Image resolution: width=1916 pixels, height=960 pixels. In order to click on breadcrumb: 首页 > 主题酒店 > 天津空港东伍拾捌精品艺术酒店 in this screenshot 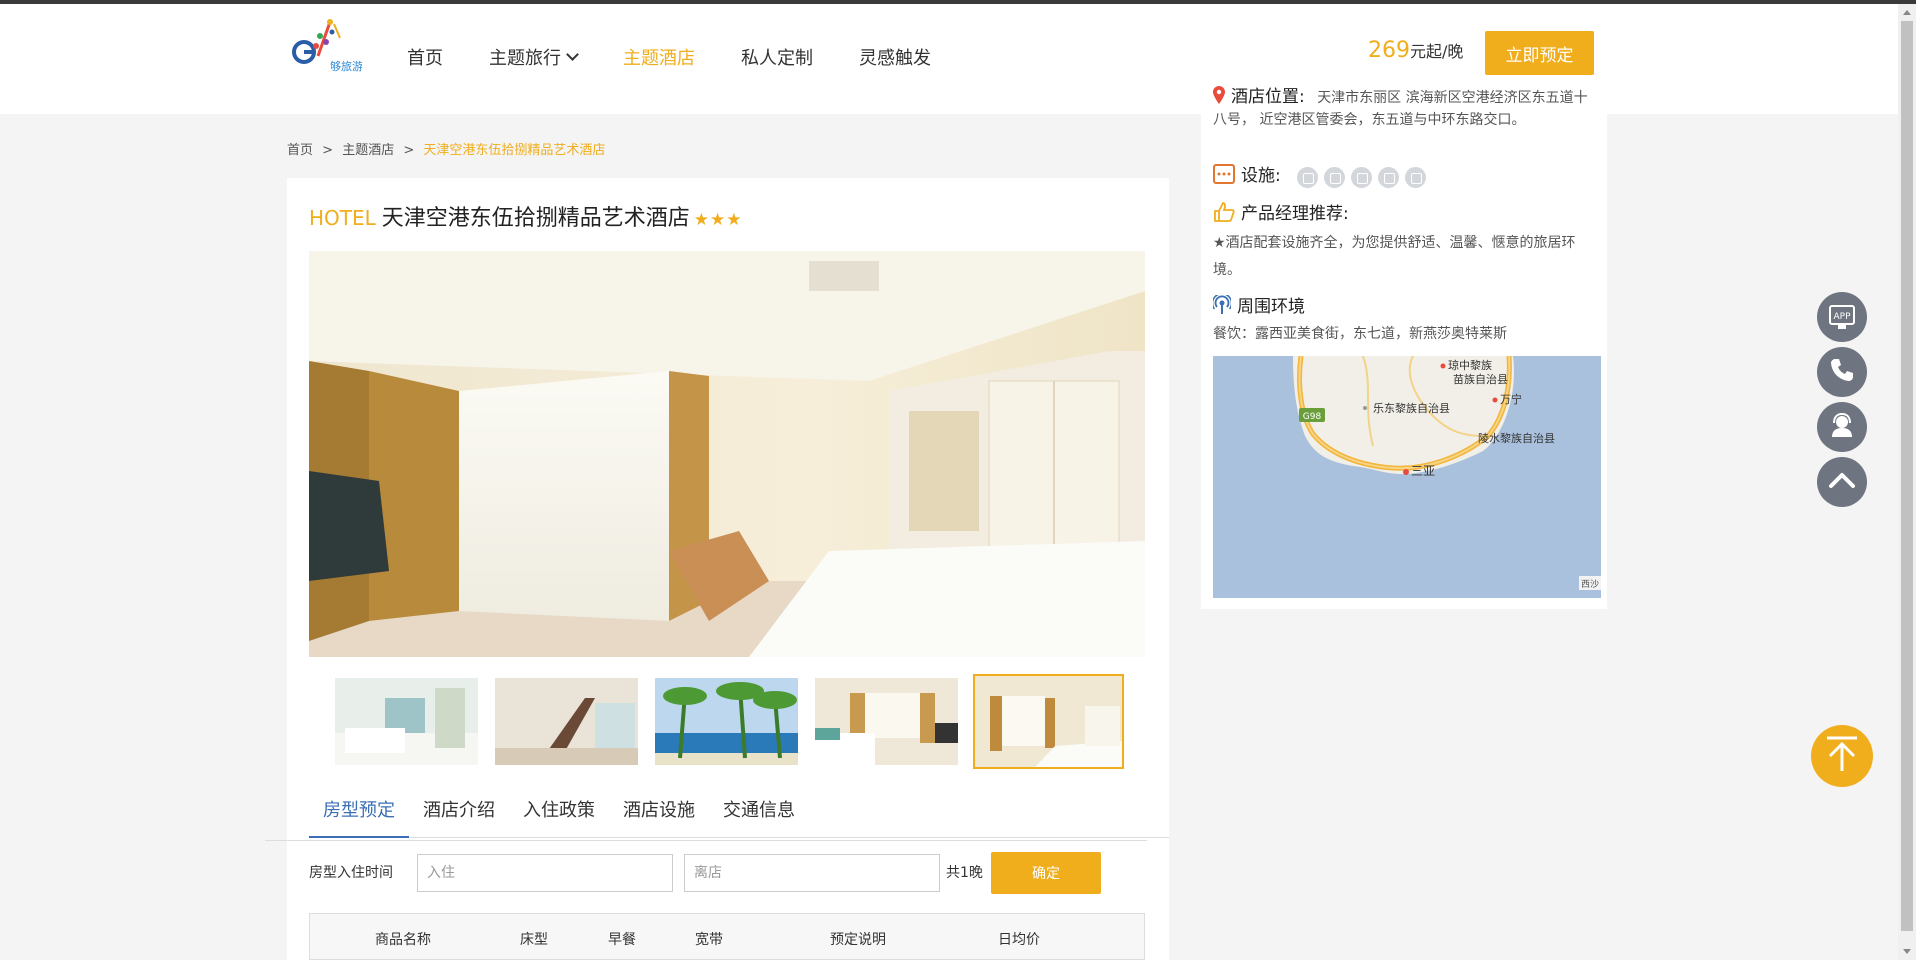, I will do `click(446, 148)`.